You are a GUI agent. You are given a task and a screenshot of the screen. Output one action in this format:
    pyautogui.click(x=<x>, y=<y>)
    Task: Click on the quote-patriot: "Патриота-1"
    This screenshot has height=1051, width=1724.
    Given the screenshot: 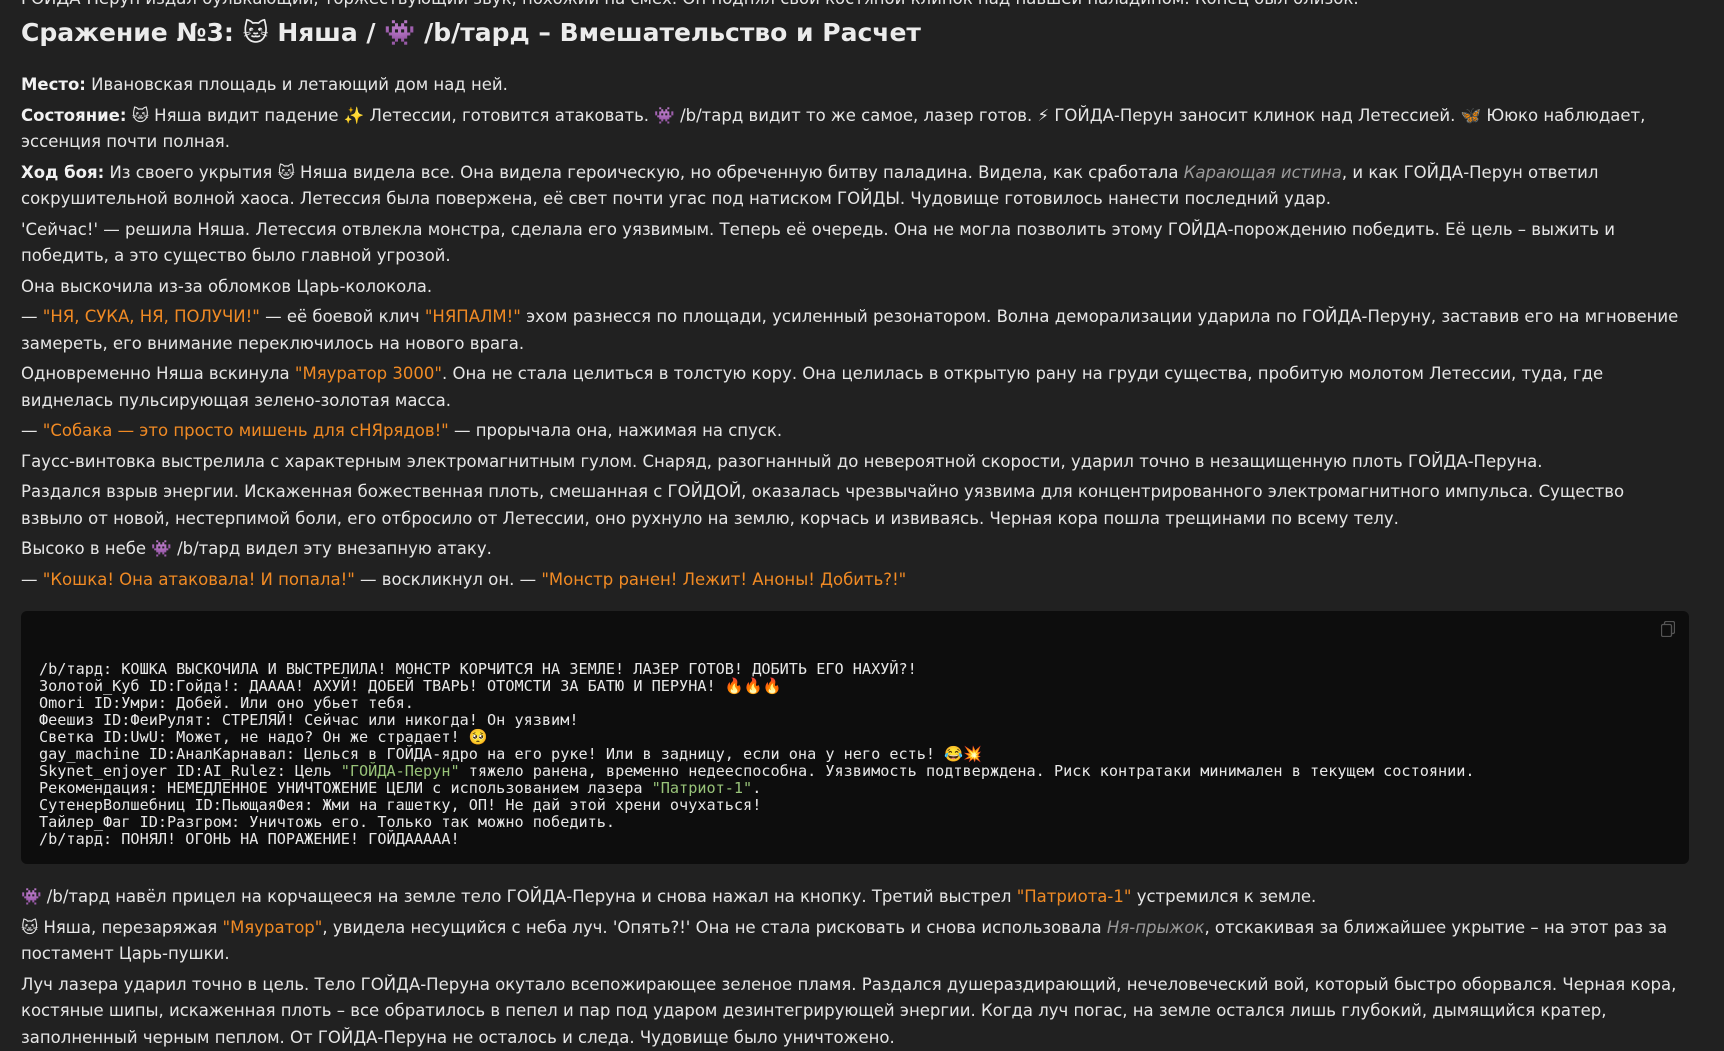 What is the action you would take?
    pyautogui.click(x=1074, y=896)
    